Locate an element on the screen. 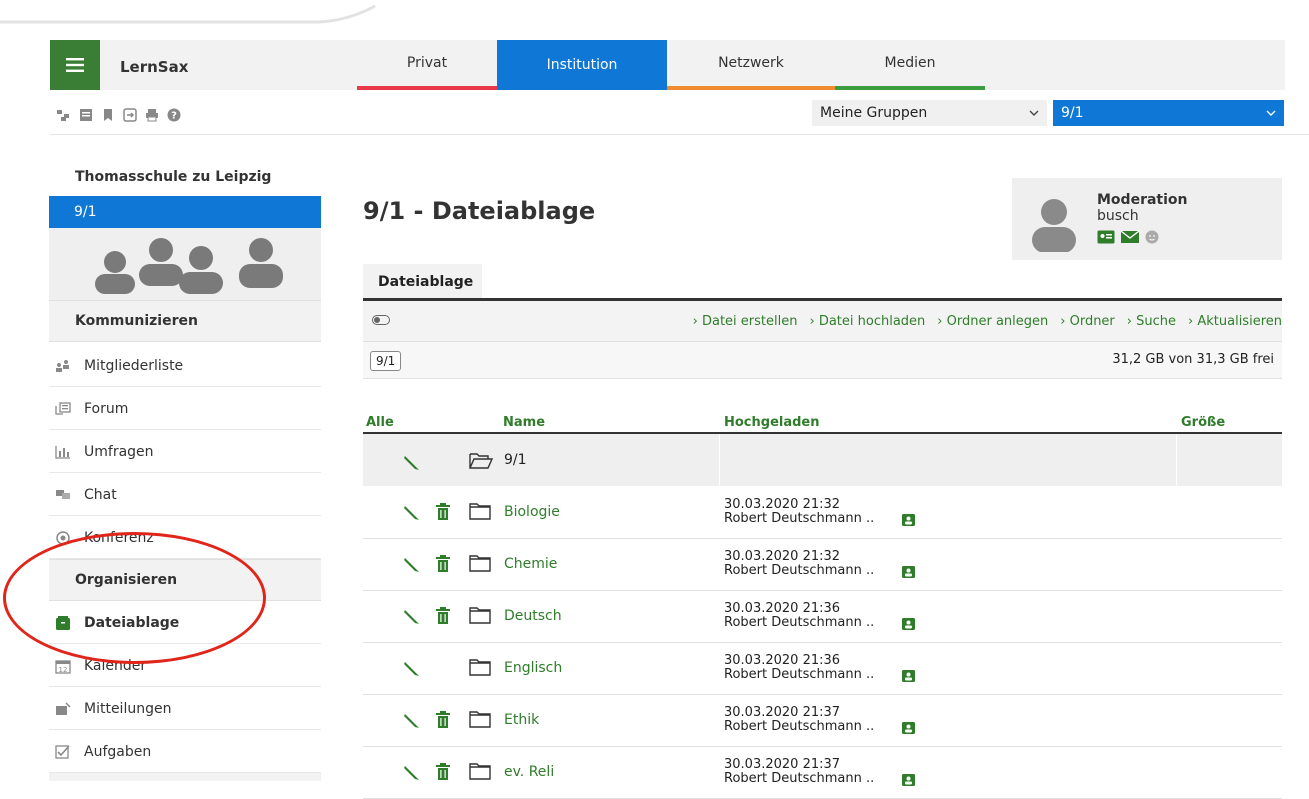 The width and height of the screenshot is (1309, 799). tab-dateiablage: Dateiablage is located at coordinates (422, 282).